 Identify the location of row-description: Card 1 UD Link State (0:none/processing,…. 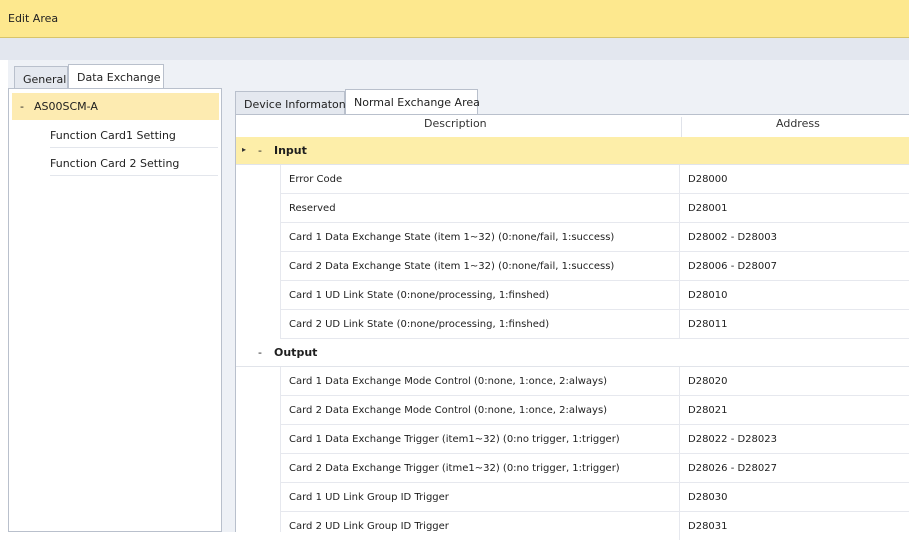
(419, 295).